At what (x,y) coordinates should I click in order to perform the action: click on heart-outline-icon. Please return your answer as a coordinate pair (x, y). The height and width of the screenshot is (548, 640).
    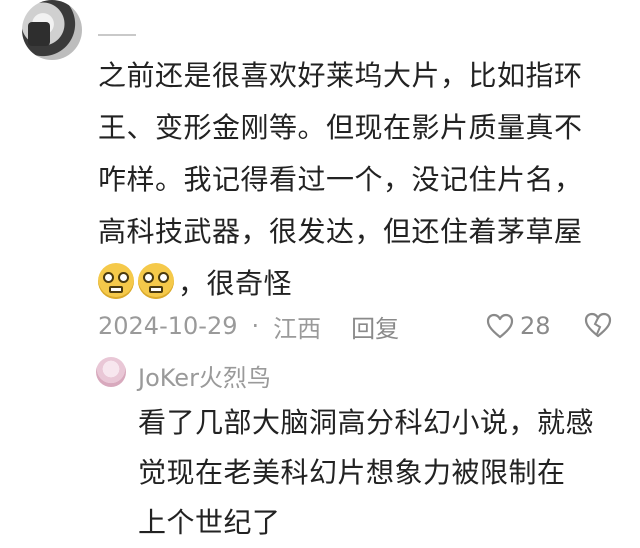
    Looking at the image, I should click on (500, 326).